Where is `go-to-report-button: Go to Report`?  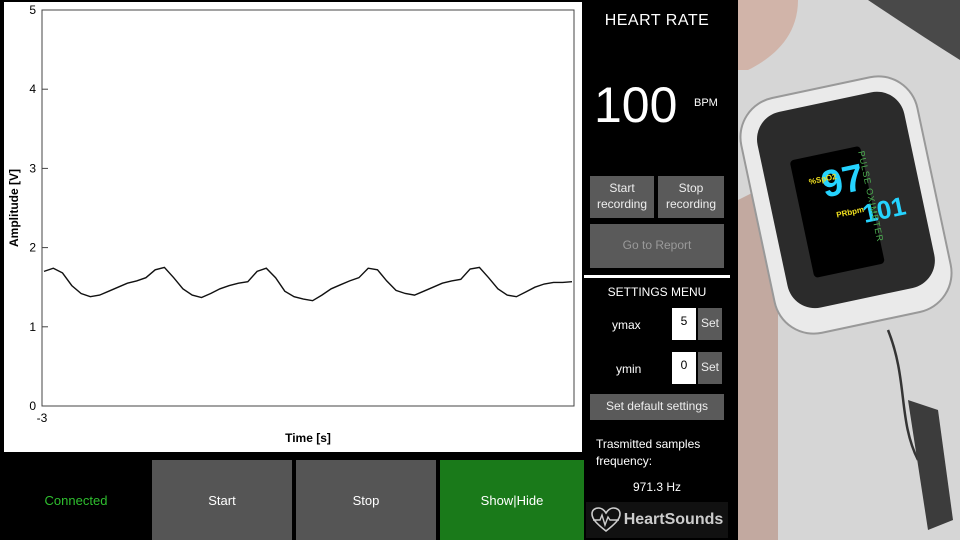 go-to-report-button: Go to Report is located at coordinates (657, 246).